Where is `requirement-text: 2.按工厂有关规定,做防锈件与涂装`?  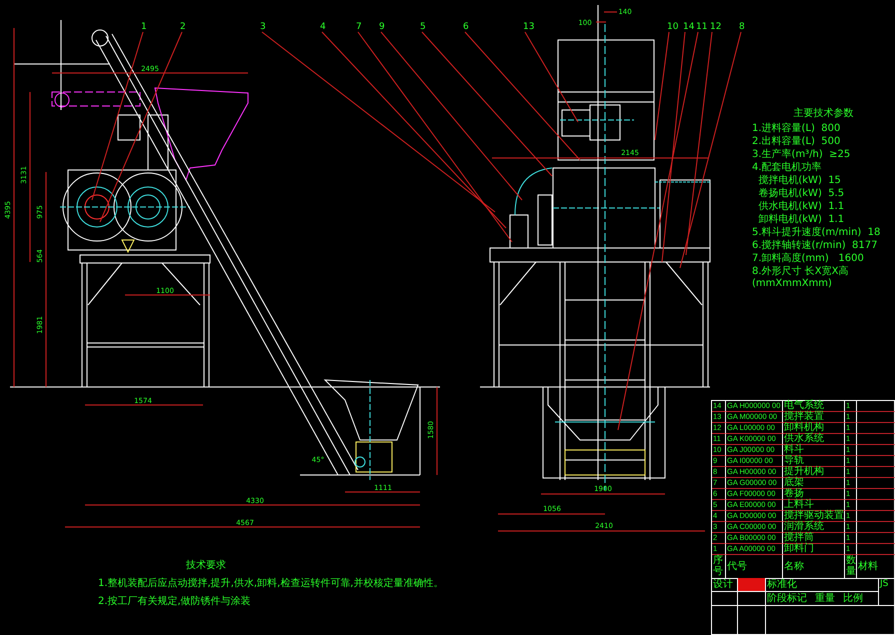
requirement-text: 2.按工厂有关规定,做防锈件与涂装 is located at coordinates (175, 602).